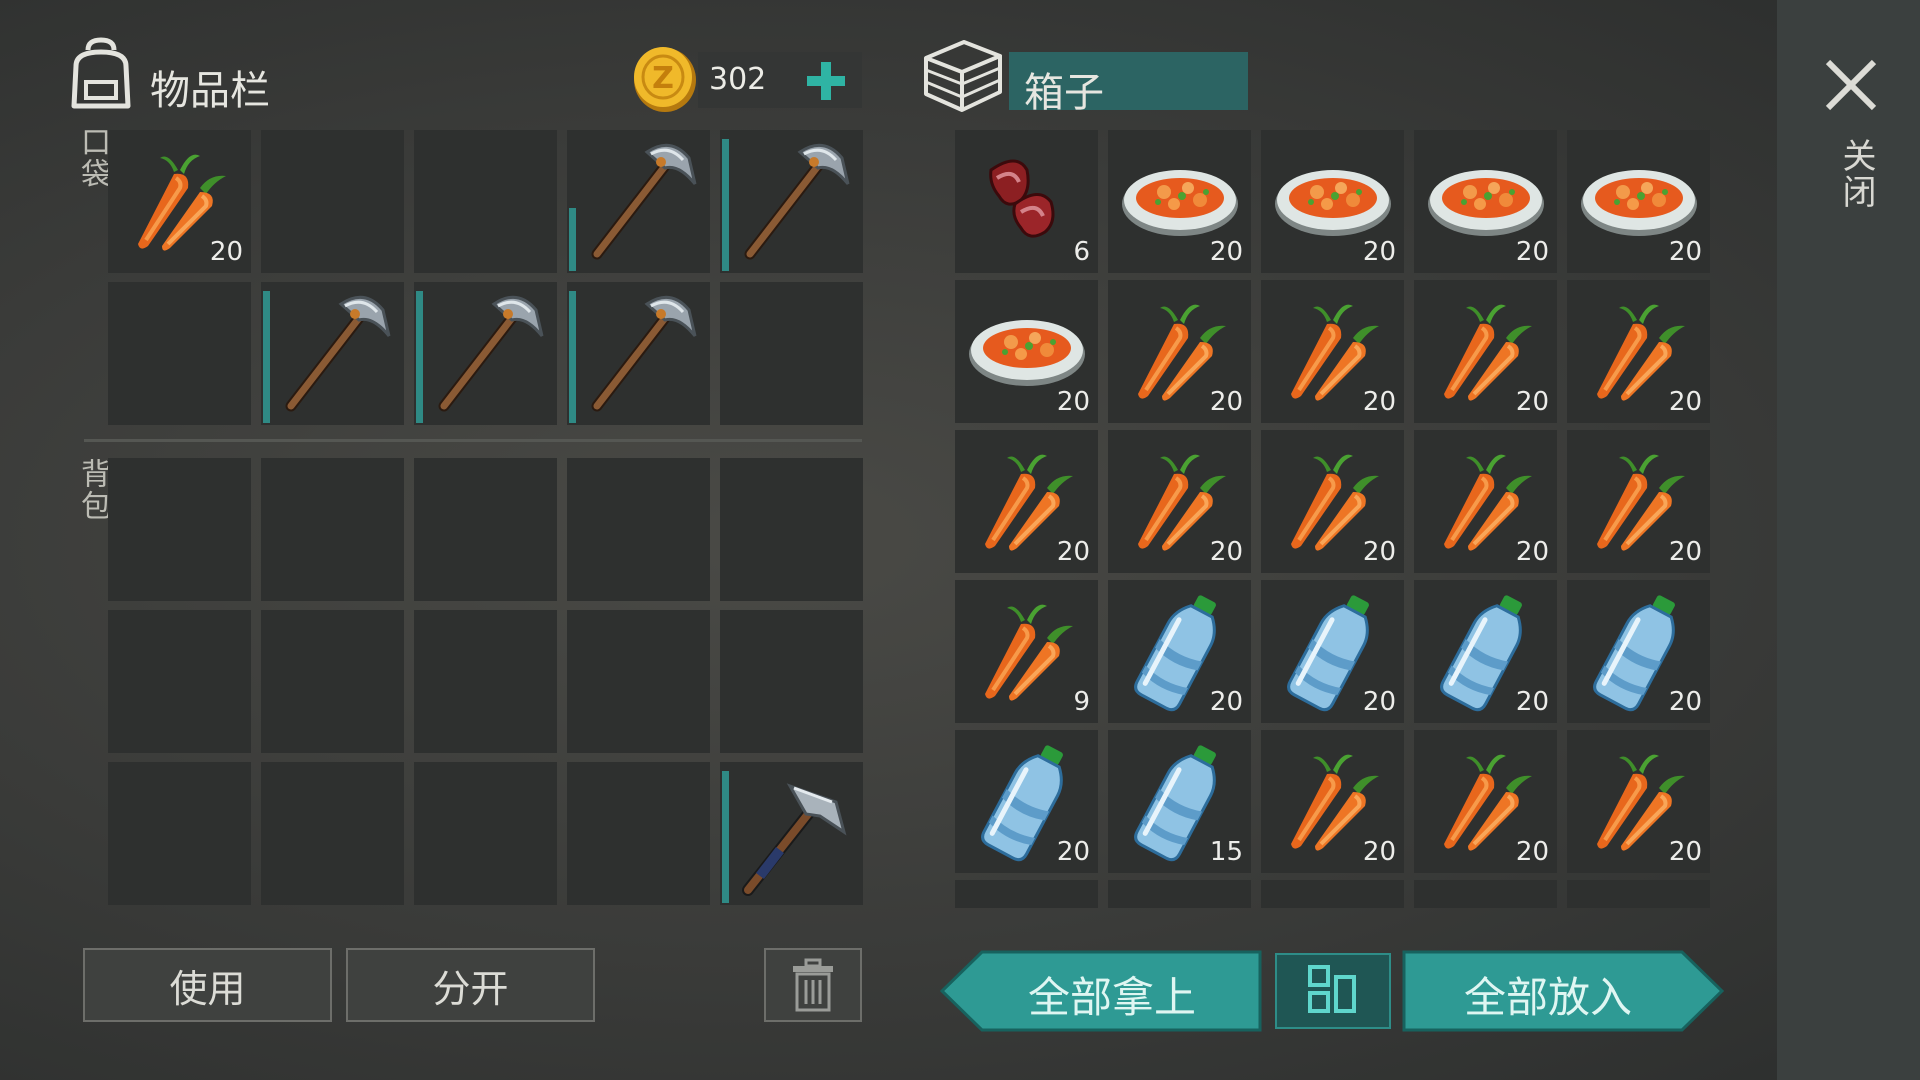  I want to click on item-count: 9, so click(1081, 702).